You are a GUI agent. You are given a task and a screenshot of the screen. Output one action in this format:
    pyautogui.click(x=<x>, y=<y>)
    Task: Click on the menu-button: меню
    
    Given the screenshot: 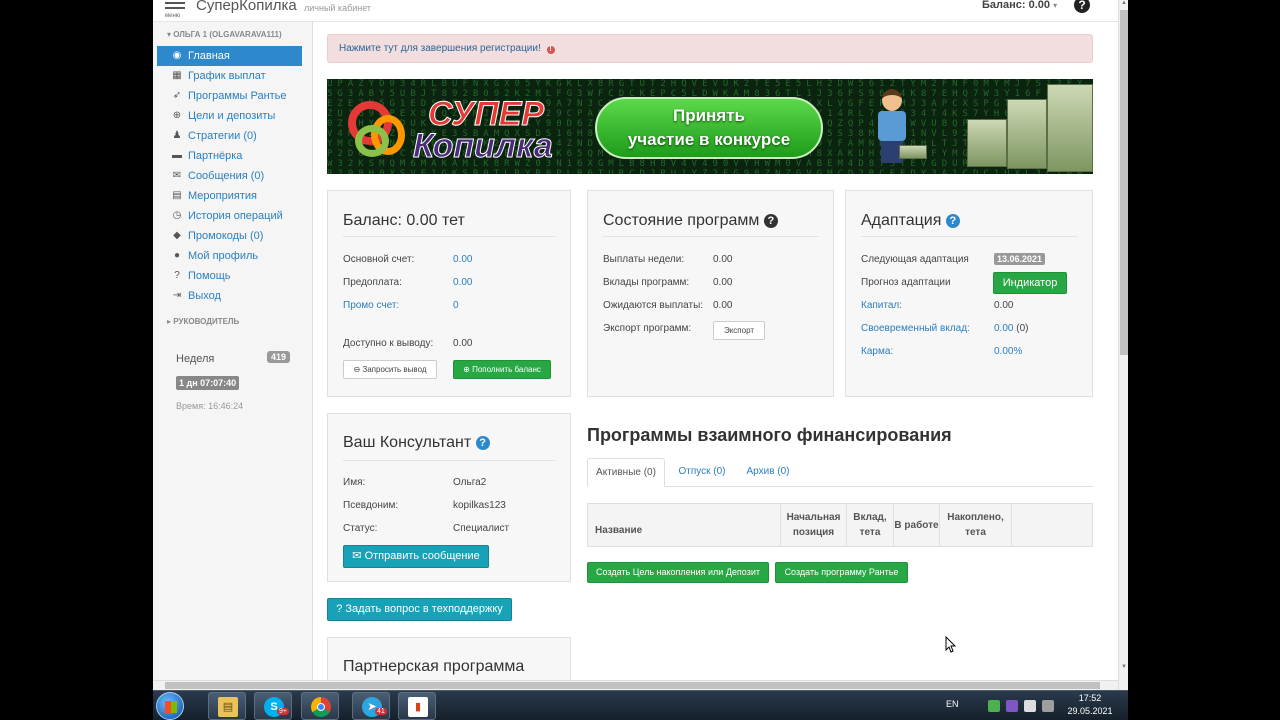 What is the action you would take?
    pyautogui.click(x=175, y=11)
    